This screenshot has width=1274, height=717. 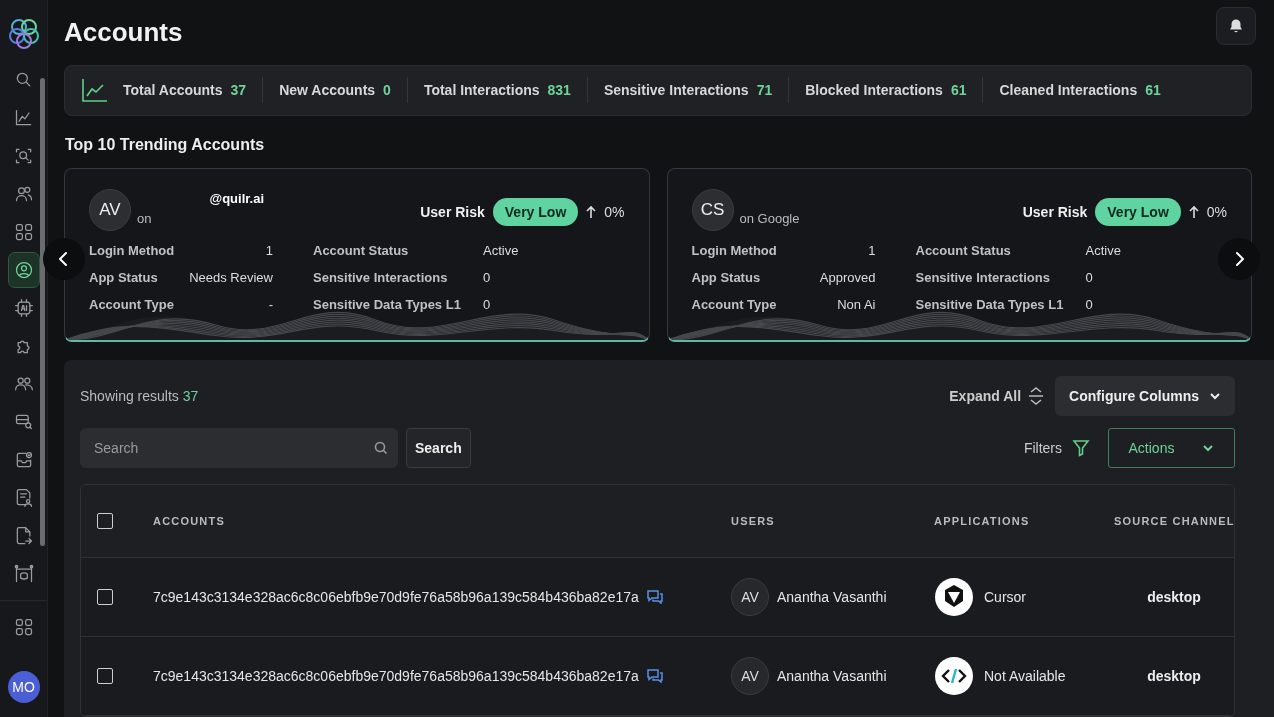 What do you see at coordinates (189, 521) in the screenshot?
I see `column-header: ACCOUNTS` at bounding box center [189, 521].